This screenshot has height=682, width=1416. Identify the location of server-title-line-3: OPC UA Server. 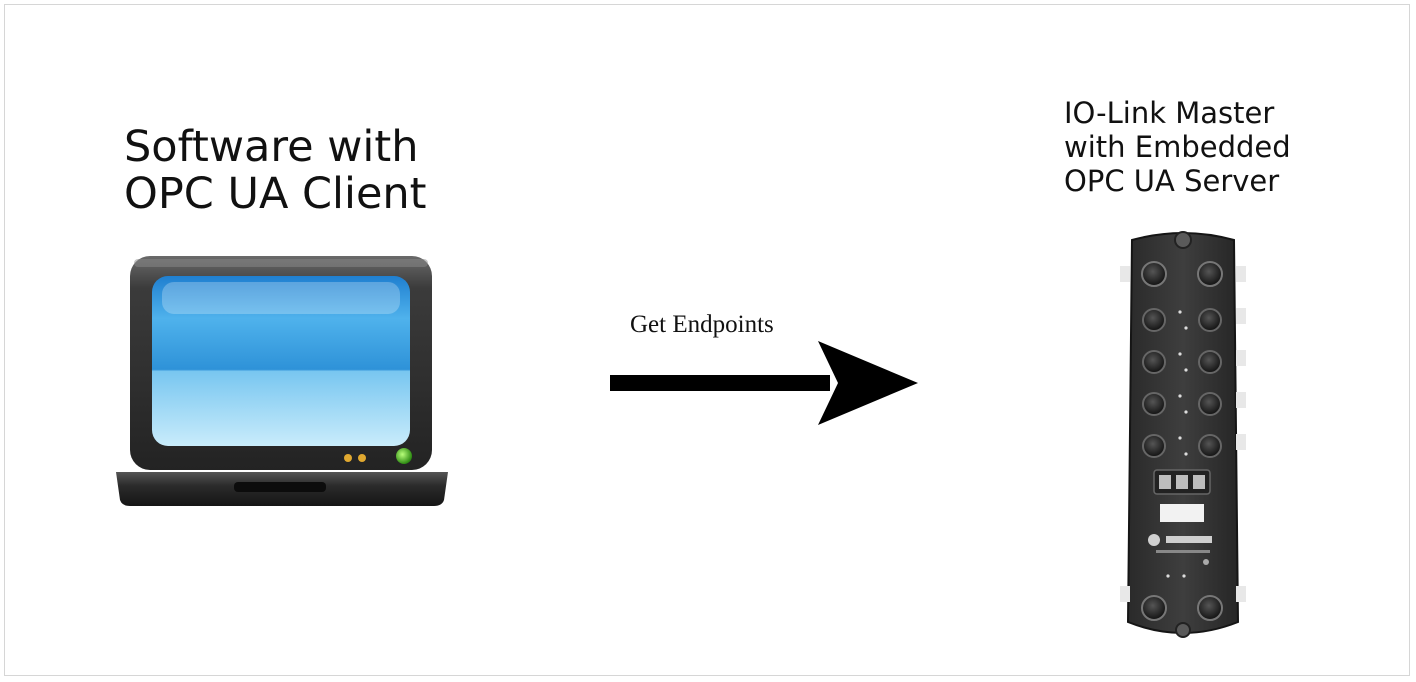
(1172, 181).